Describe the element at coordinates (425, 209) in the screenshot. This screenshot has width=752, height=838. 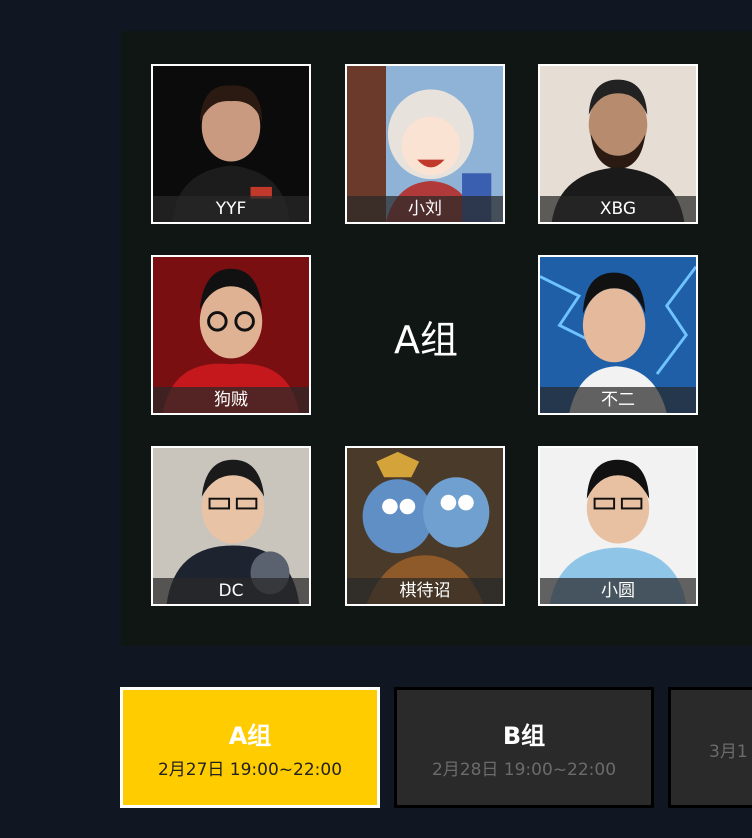
I see `player-name: 小刘` at that location.